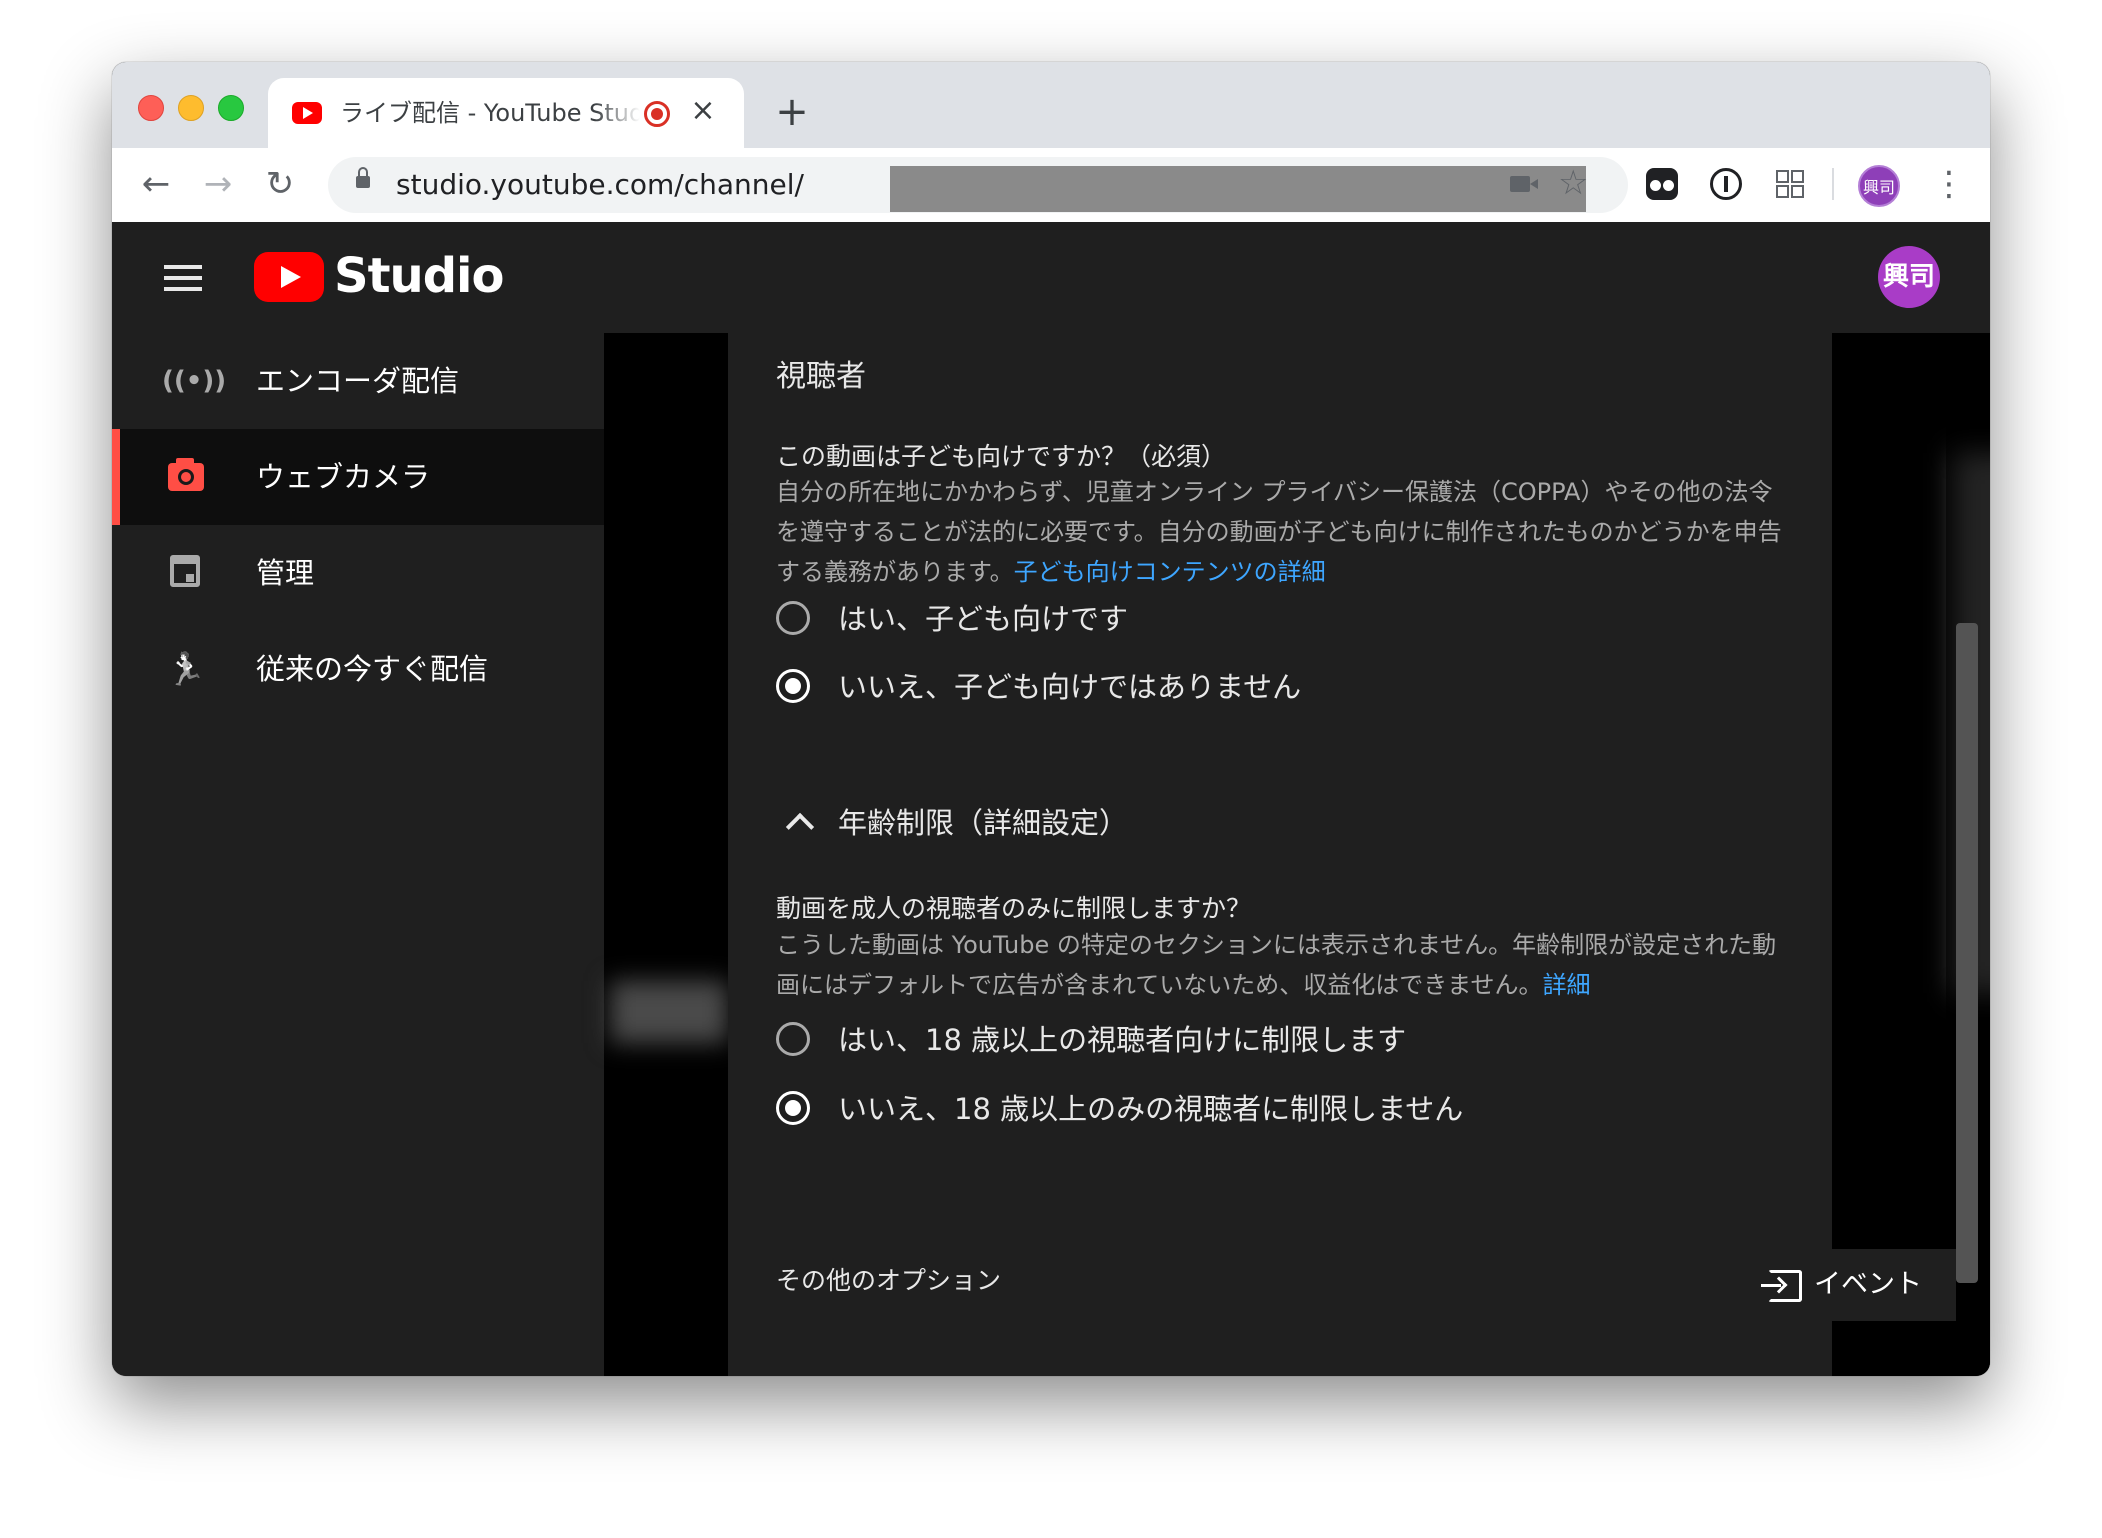 The image size is (2102, 1538). What do you see at coordinates (1573, 183) in the screenshot?
I see `bookmark-star-icon: ☆` at bounding box center [1573, 183].